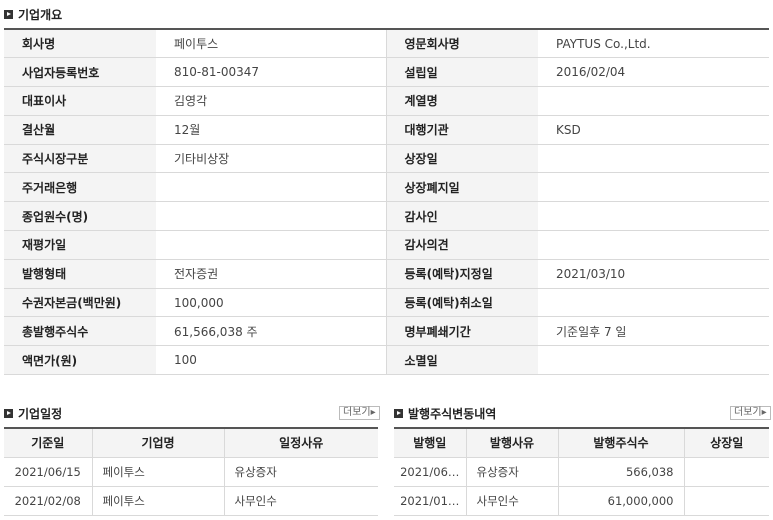 This screenshot has height=520, width=773. What do you see at coordinates (271, 72) in the screenshot?
I see `overview-value: 810-81-00347` at bounding box center [271, 72].